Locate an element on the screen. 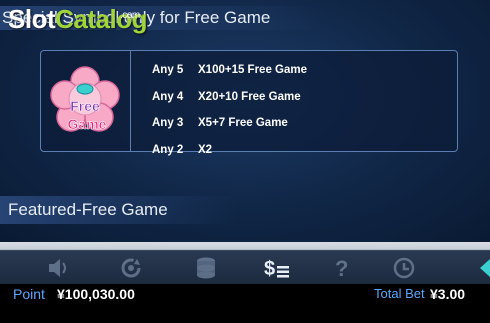 This screenshot has height=323, width=490. payout-value: X100+15 Free Game is located at coordinates (253, 70).